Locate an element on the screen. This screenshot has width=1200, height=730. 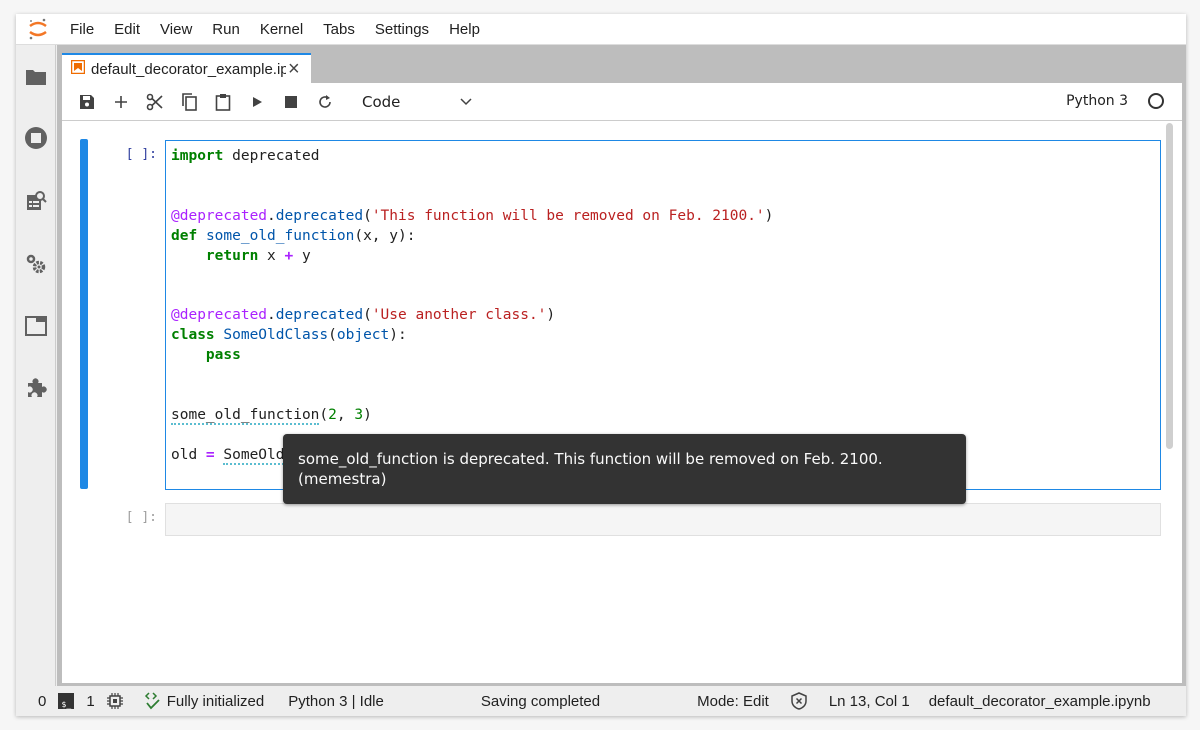
insert-cell-button is located at coordinates (121, 102).